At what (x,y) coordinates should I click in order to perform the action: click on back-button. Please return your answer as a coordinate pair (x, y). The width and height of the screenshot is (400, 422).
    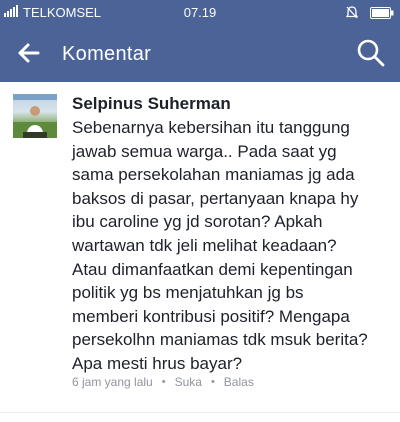
    Looking at the image, I should click on (30, 53).